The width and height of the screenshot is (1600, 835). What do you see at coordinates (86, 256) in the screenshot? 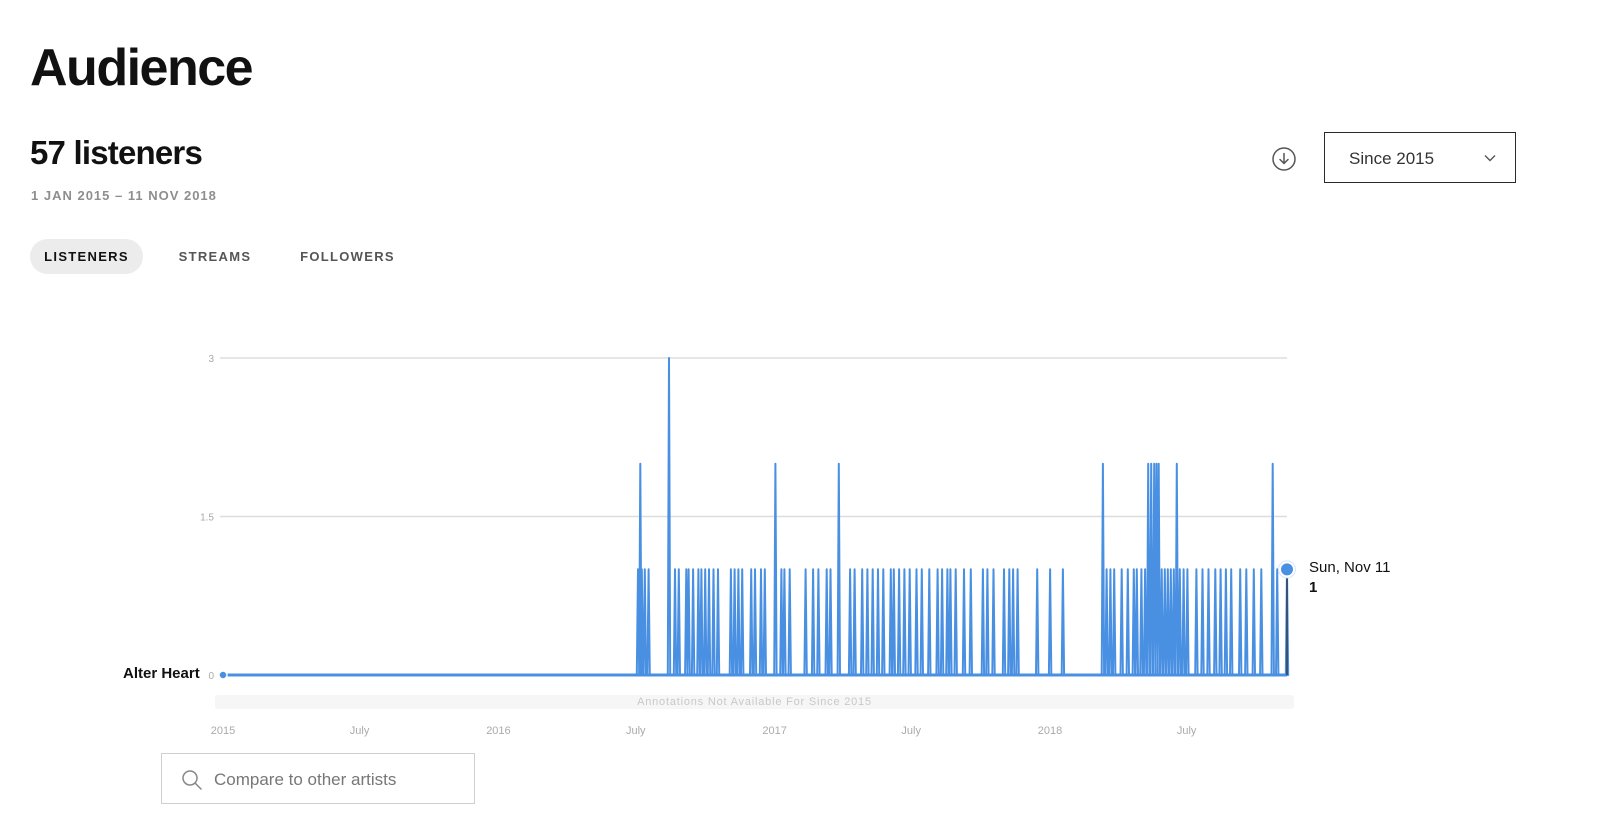
I see `tab-listeners: LISTENERS` at bounding box center [86, 256].